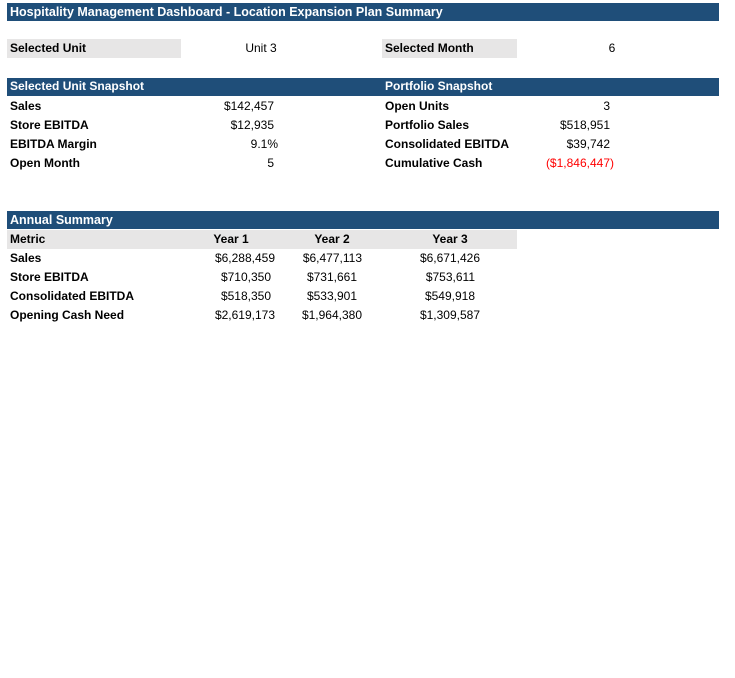 This screenshot has width=735, height=678. What do you see at coordinates (248, 106) in the screenshot?
I see `unit-sales-value: $142,457` at bounding box center [248, 106].